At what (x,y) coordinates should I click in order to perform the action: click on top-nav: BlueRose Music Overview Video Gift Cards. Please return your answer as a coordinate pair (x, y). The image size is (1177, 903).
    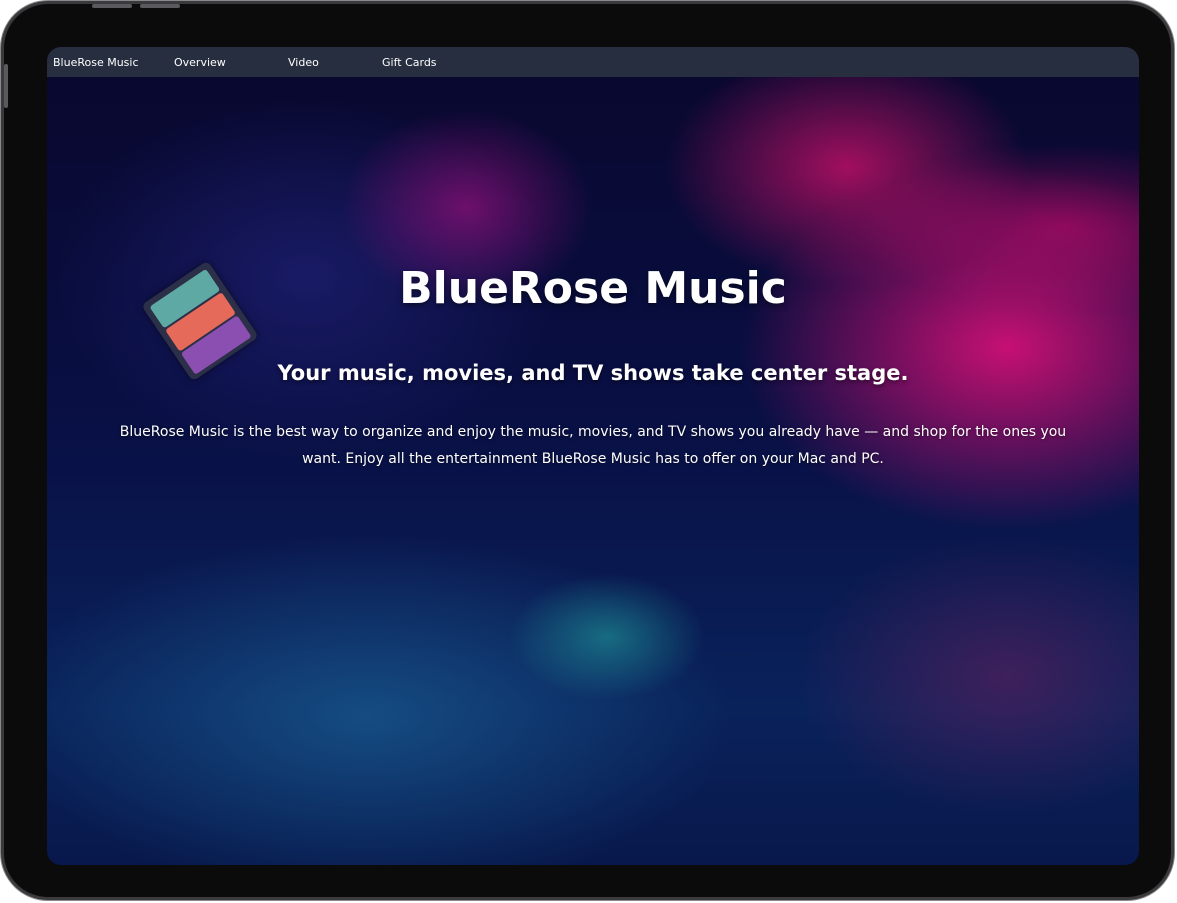
    Looking at the image, I should click on (593, 62).